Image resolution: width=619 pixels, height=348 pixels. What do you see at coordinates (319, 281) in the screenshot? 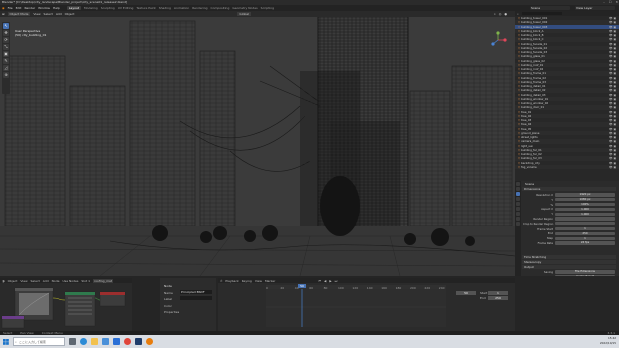
I see `jump-start-icon: ⏮` at bounding box center [319, 281].